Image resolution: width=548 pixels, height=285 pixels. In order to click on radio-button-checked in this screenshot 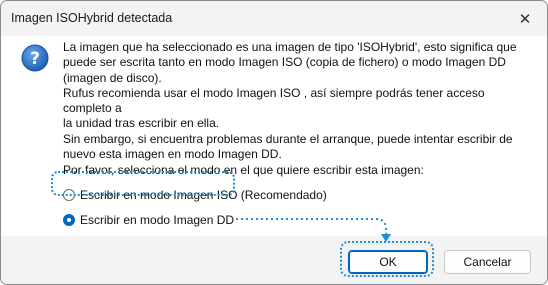, I will do `click(69, 220)`.